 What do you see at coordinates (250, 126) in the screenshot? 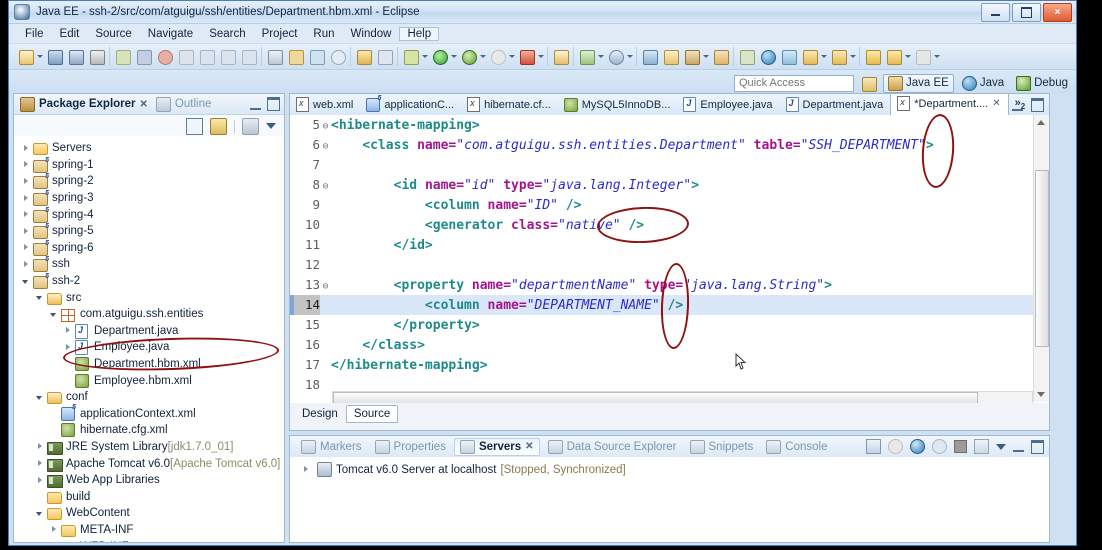
I see `view-menu-filter-icon` at bounding box center [250, 126].